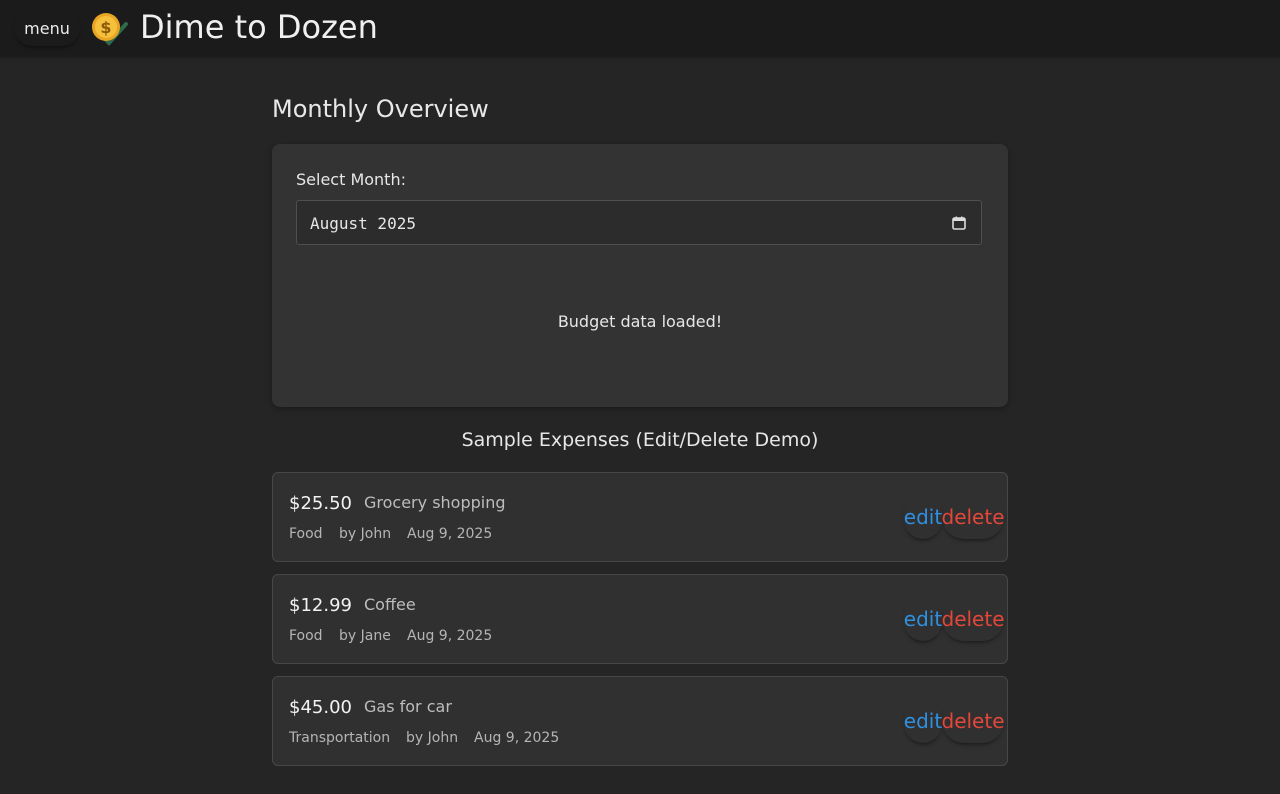  I want to click on top-app-bar: menu $ Dime to Dozen, so click(640, 28).